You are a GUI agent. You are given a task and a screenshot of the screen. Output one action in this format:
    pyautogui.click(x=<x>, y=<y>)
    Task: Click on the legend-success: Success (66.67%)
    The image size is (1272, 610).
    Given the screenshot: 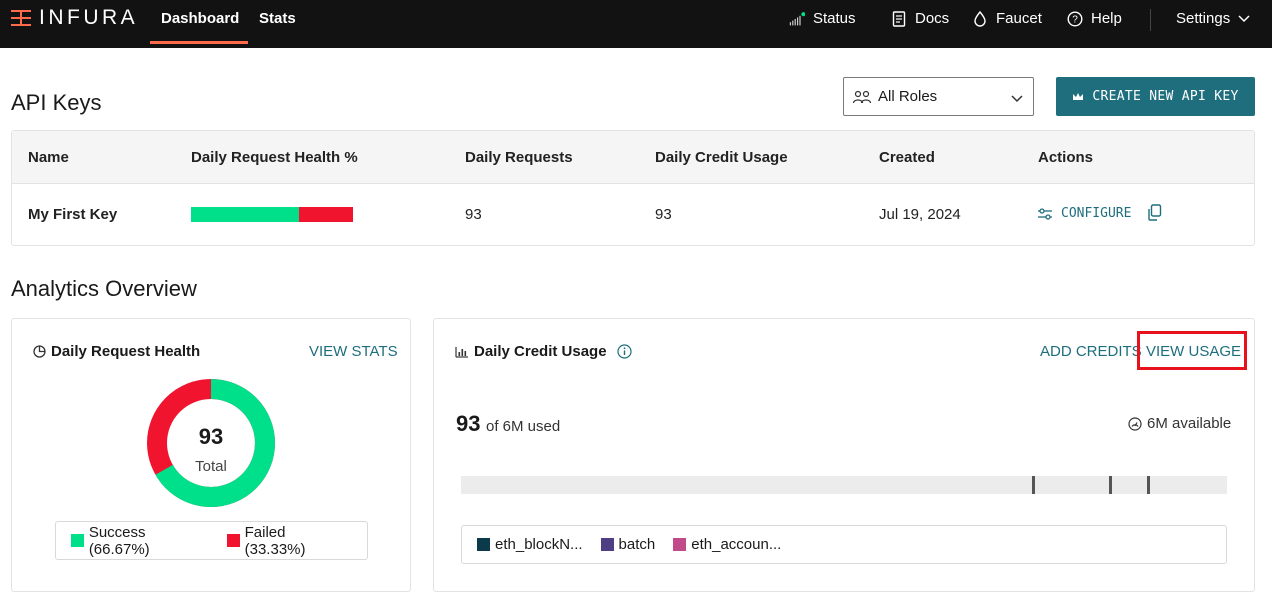 What is the action you would take?
    pyautogui.click(x=140, y=541)
    